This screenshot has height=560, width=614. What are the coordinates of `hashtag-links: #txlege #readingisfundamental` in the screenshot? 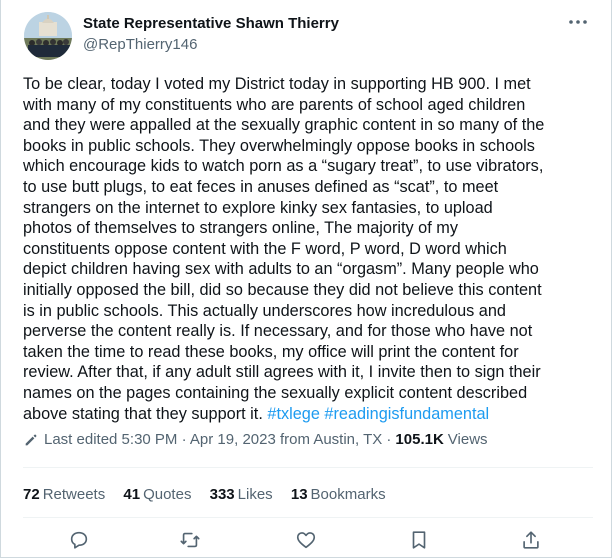 It's located at (378, 414).